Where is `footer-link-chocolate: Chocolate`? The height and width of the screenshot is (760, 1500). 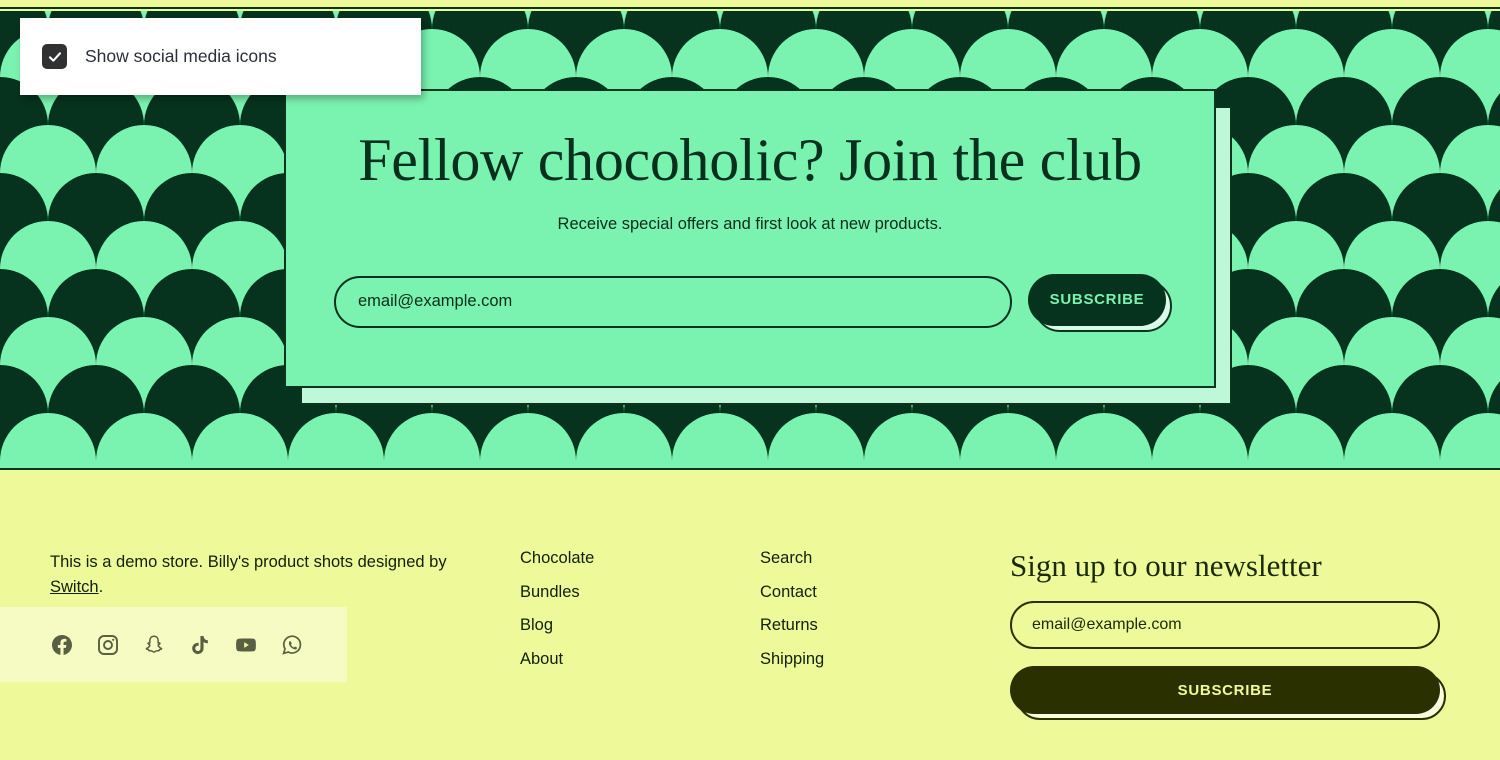
footer-link-chocolate: Chocolate is located at coordinates (640, 558).